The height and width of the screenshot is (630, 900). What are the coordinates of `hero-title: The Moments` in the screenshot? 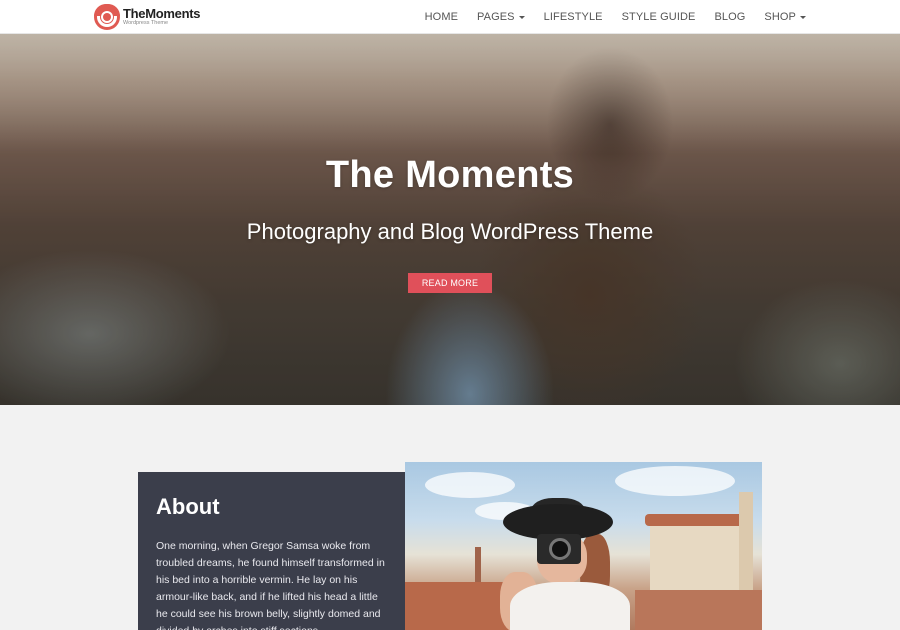 It's located at (450, 175).